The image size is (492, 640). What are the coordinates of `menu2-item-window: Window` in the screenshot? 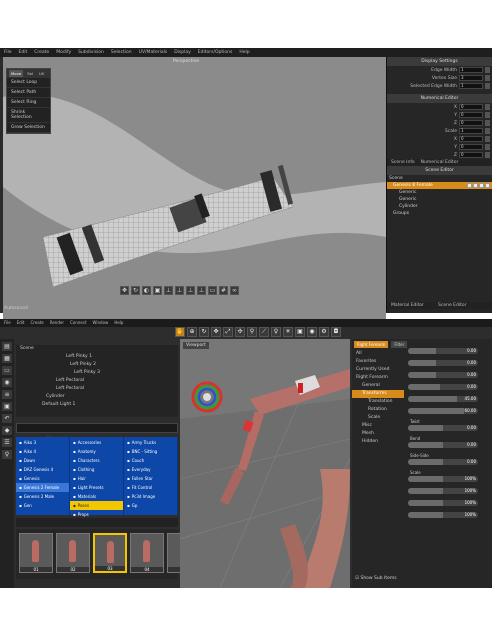 It's located at (101, 323).